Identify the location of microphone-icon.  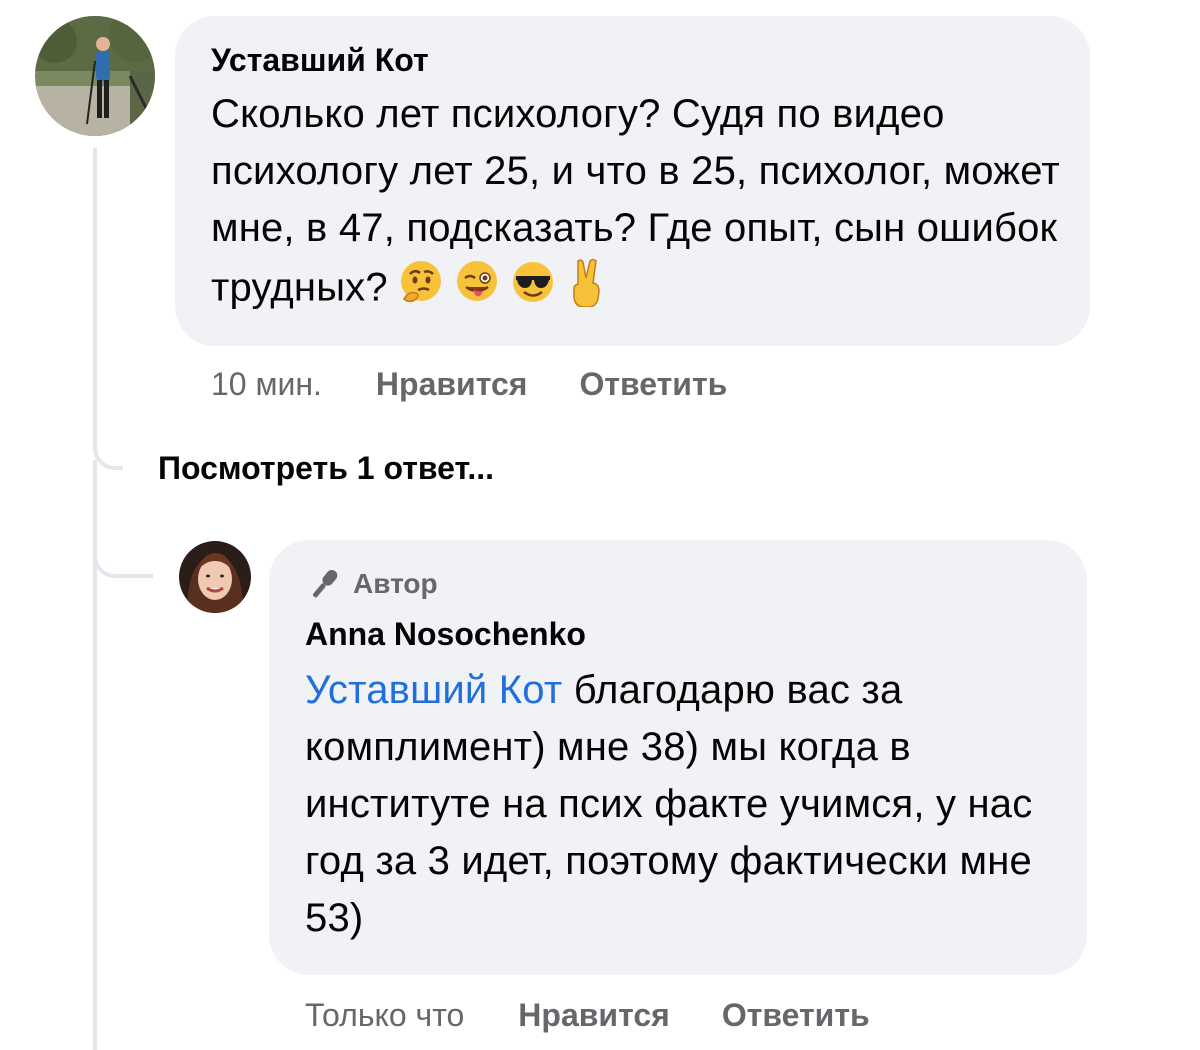
(324, 584).